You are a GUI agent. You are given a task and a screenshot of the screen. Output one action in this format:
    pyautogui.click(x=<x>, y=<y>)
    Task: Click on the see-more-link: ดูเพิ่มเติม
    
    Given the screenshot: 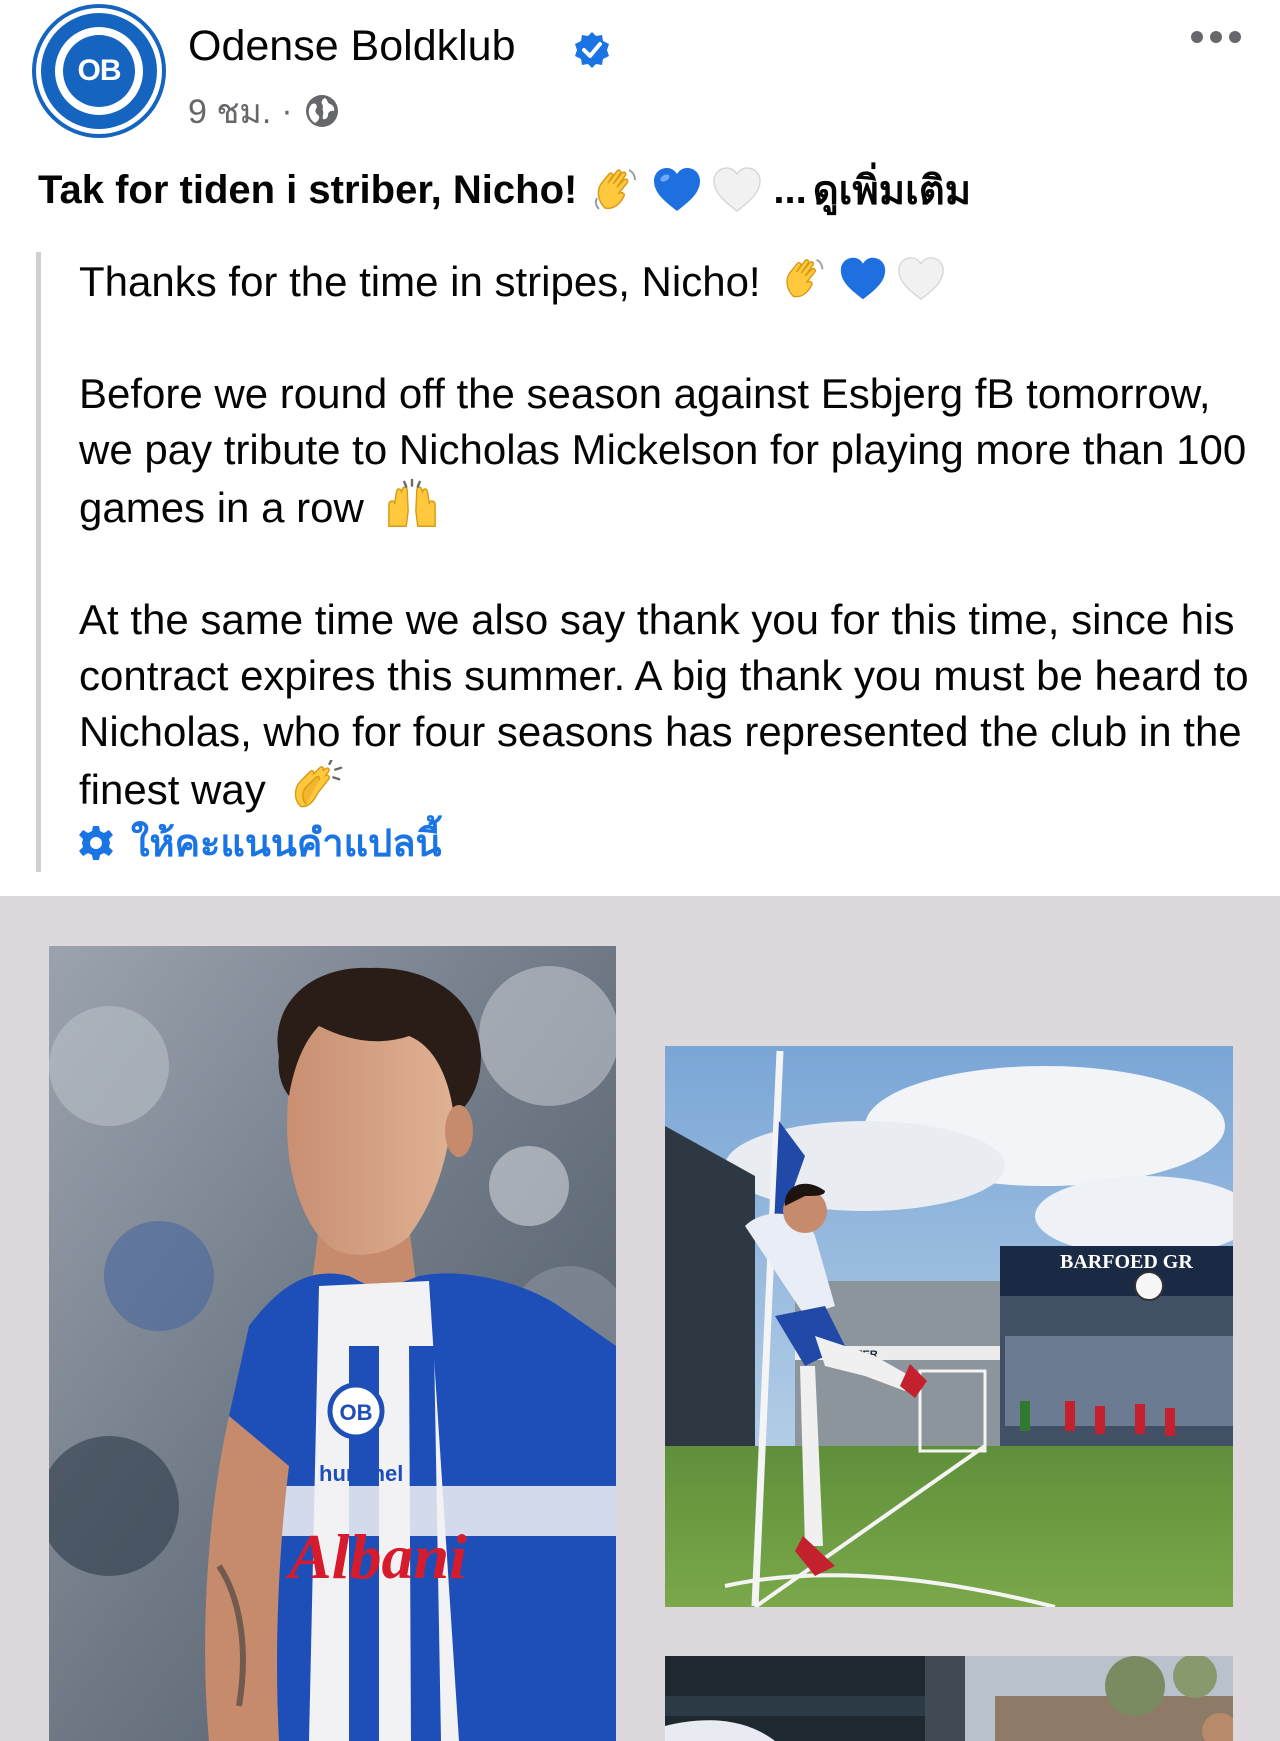 What is the action you would take?
    pyautogui.click(x=892, y=190)
    